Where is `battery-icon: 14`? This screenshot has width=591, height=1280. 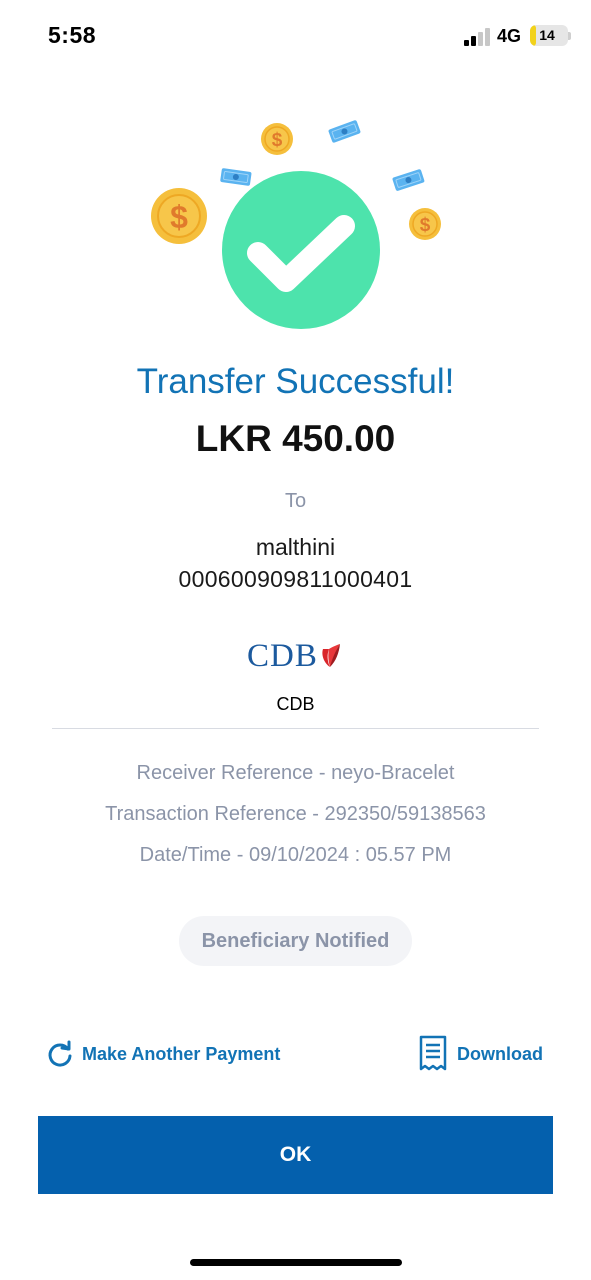
battery-icon: 14 is located at coordinates (549, 35).